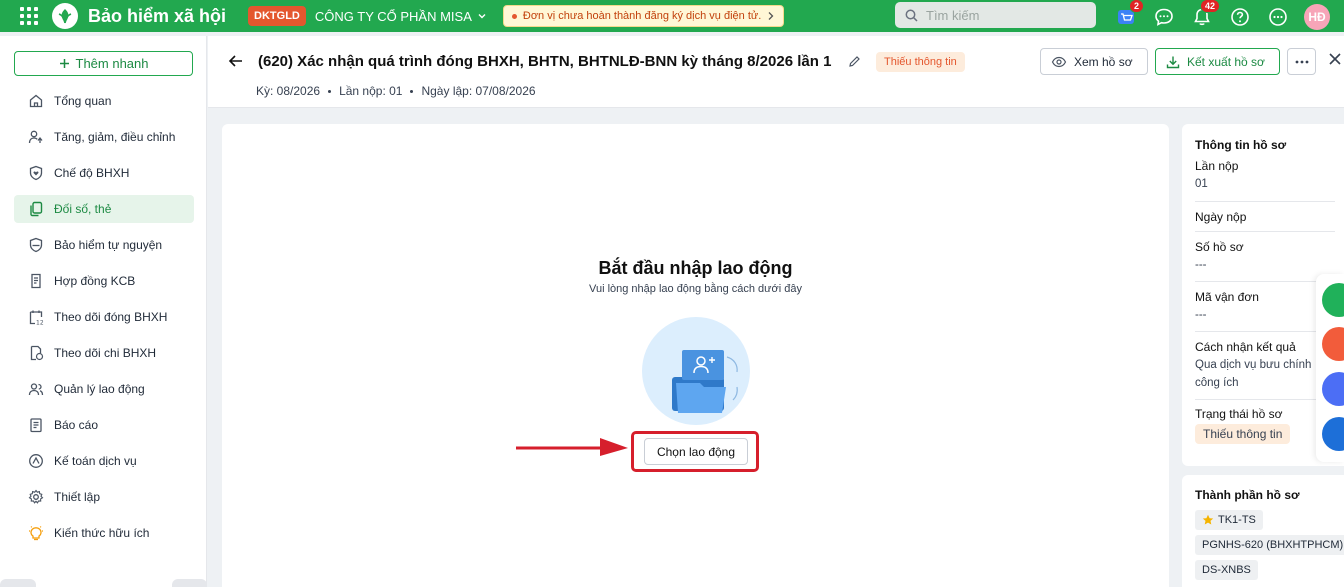  What do you see at coordinates (1247, 495) in the screenshot?
I see `components-title: Thành phần hồ sơ` at bounding box center [1247, 495].